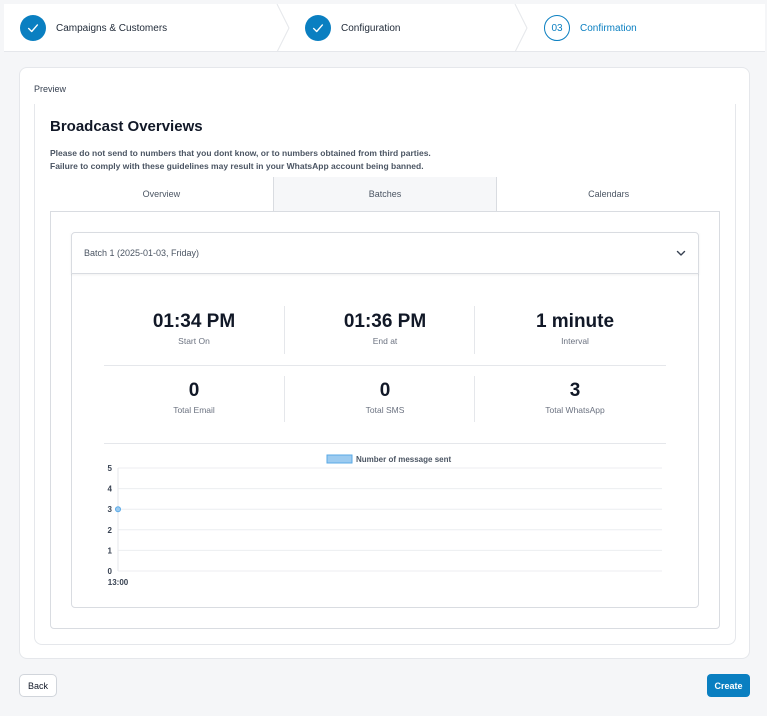  What do you see at coordinates (557, 28) in the screenshot?
I see `step-number: 03` at bounding box center [557, 28].